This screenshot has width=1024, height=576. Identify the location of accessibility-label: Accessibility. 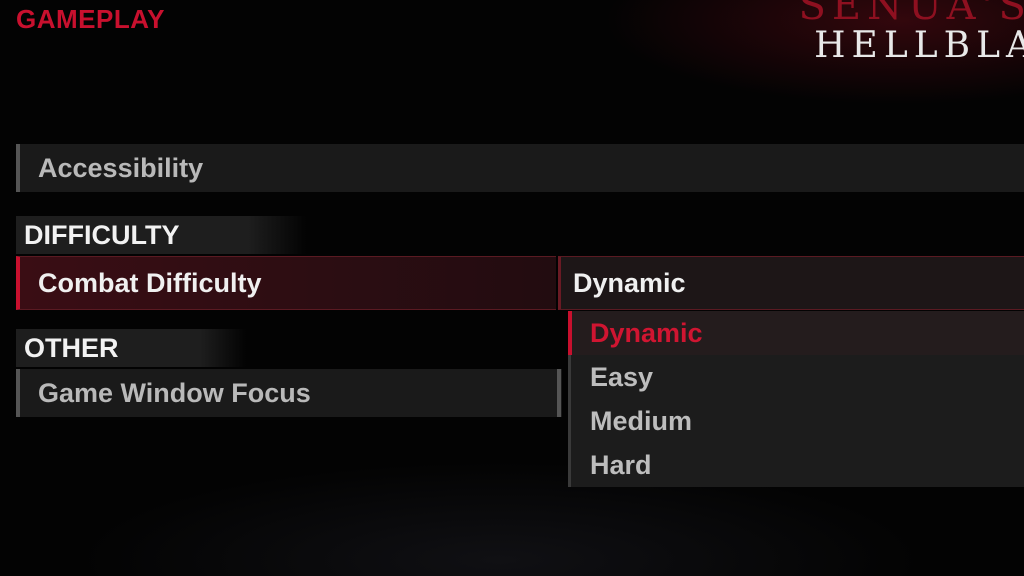
(121, 167).